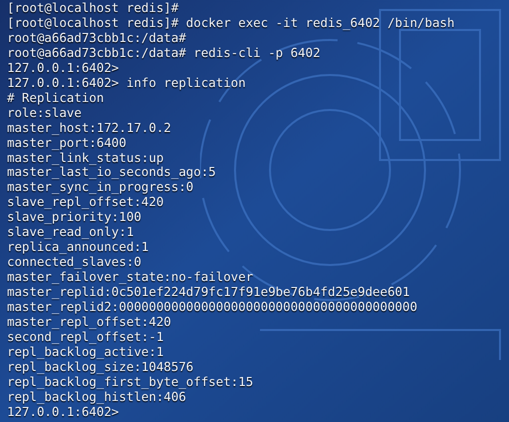  I want to click on terminal-line: slave_repl_offset:420, so click(85, 202).